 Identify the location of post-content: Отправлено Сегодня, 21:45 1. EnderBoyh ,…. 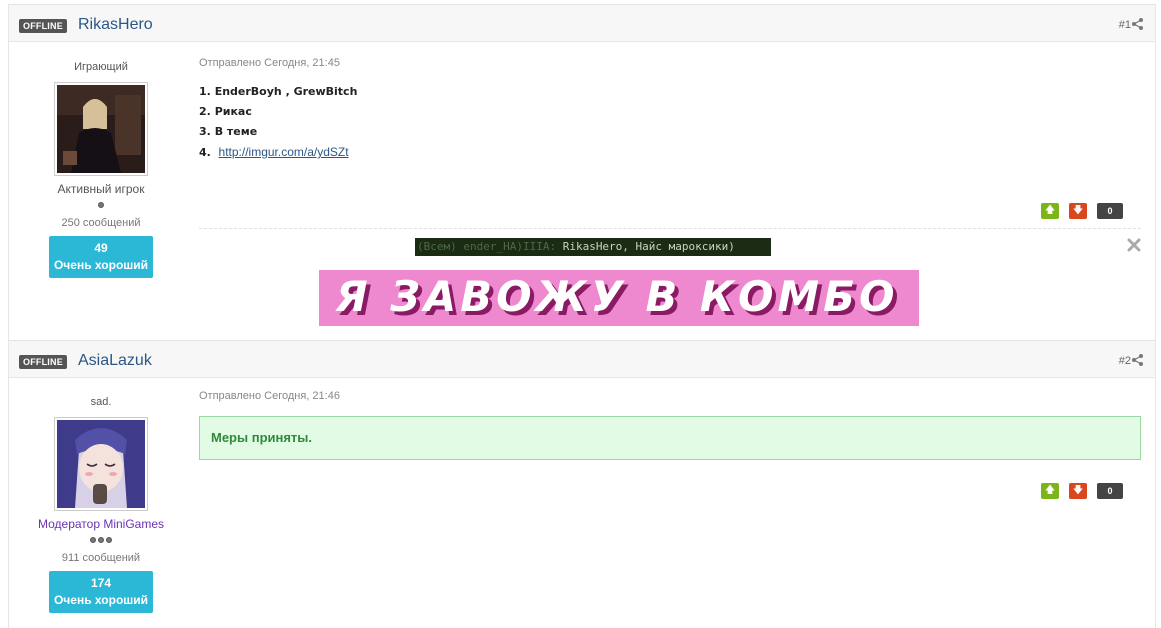
(670, 109).